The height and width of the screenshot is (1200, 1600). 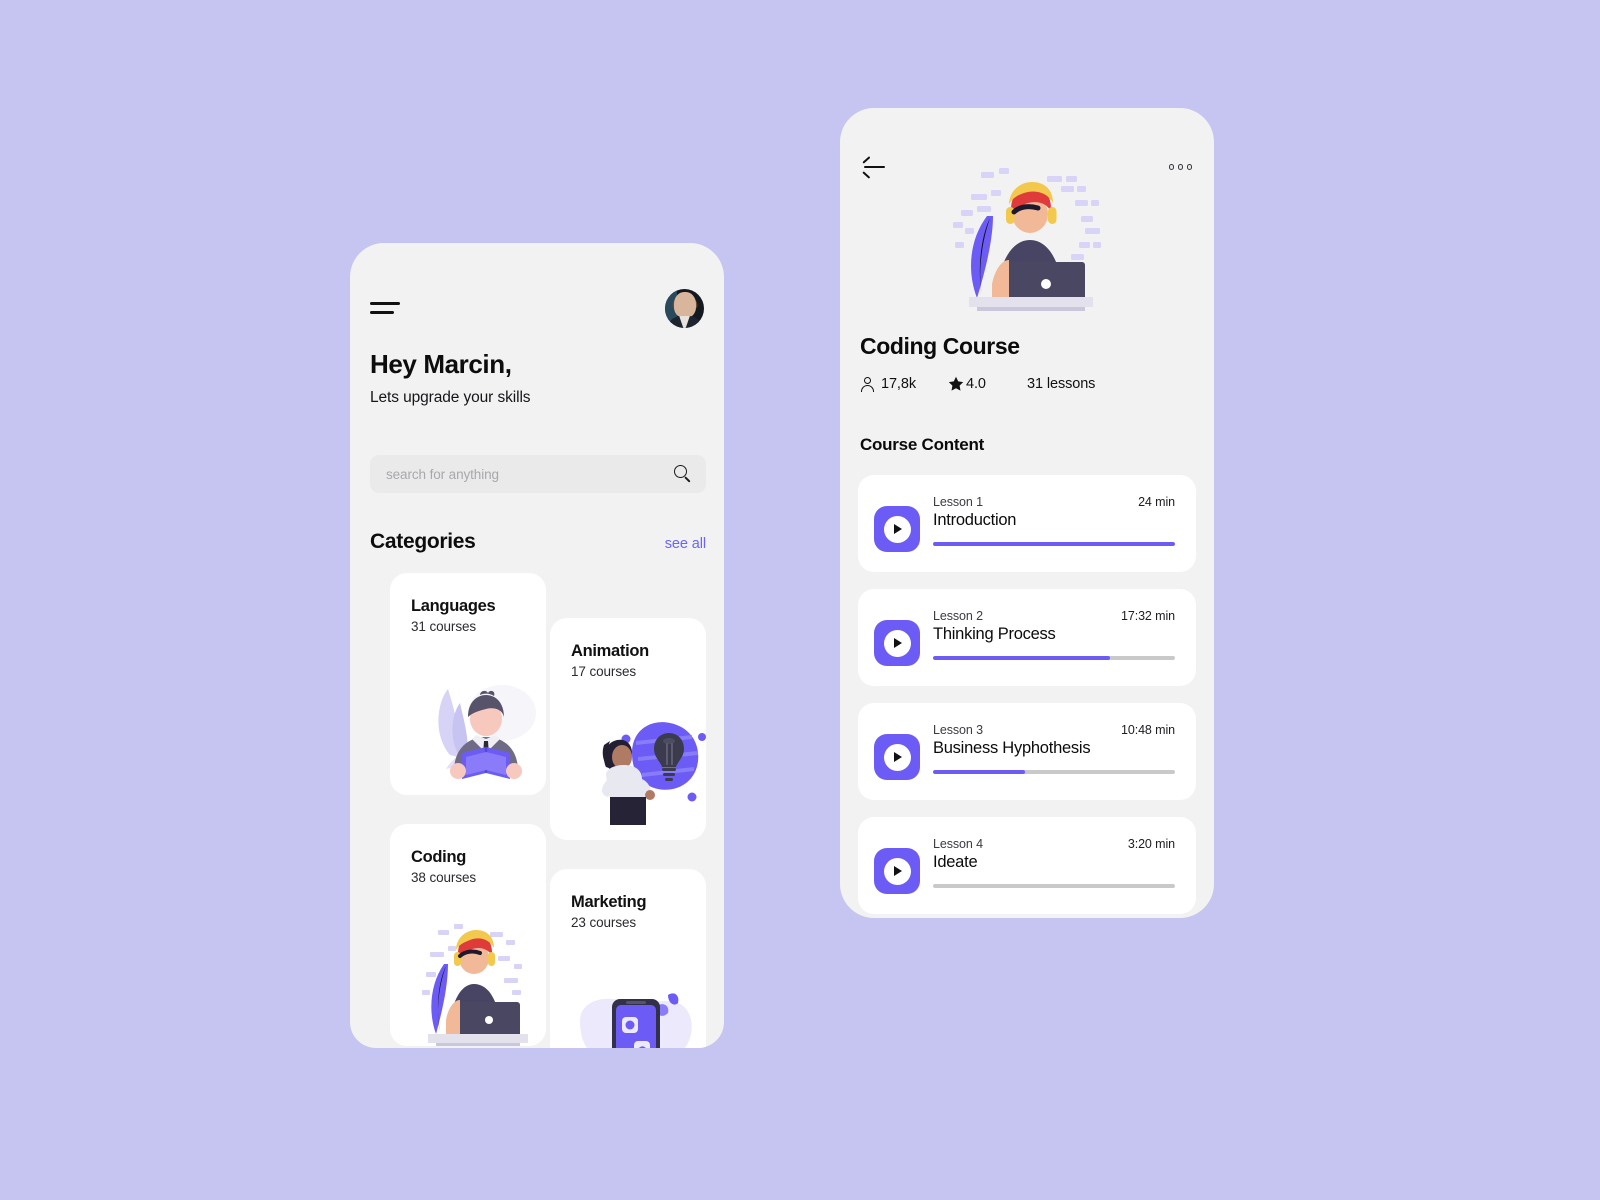 I want to click on lesson-number: Lesson 2, so click(x=958, y=616).